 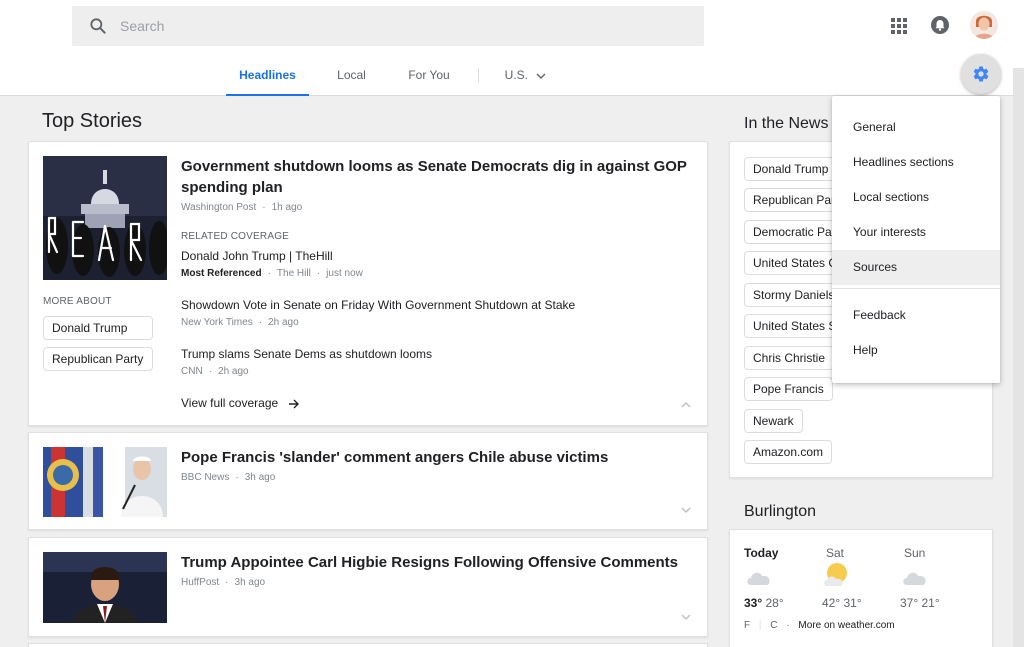 What do you see at coordinates (930, 603) in the screenshot?
I see `weather-low: 21°` at bounding box center [930, 603].